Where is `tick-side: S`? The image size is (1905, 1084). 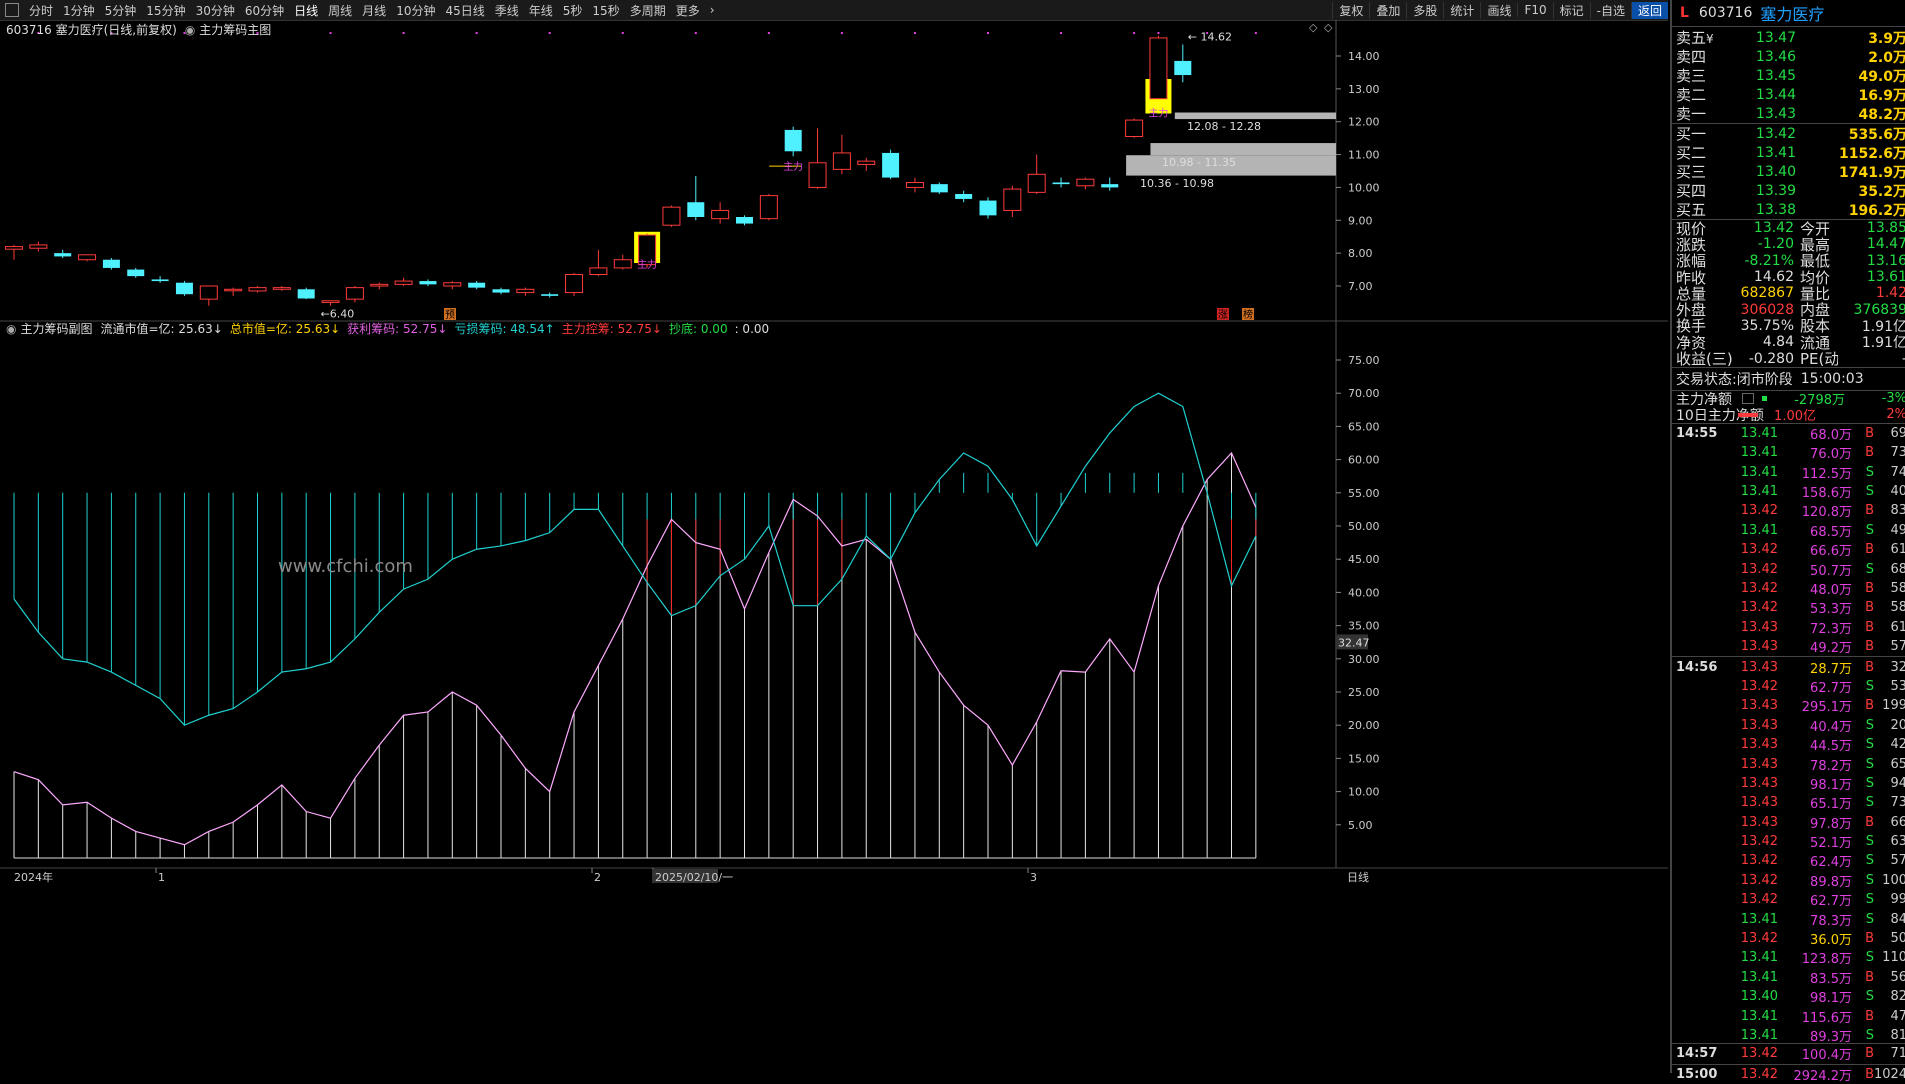
tick-side: S is located at coordinates (1869, 861).